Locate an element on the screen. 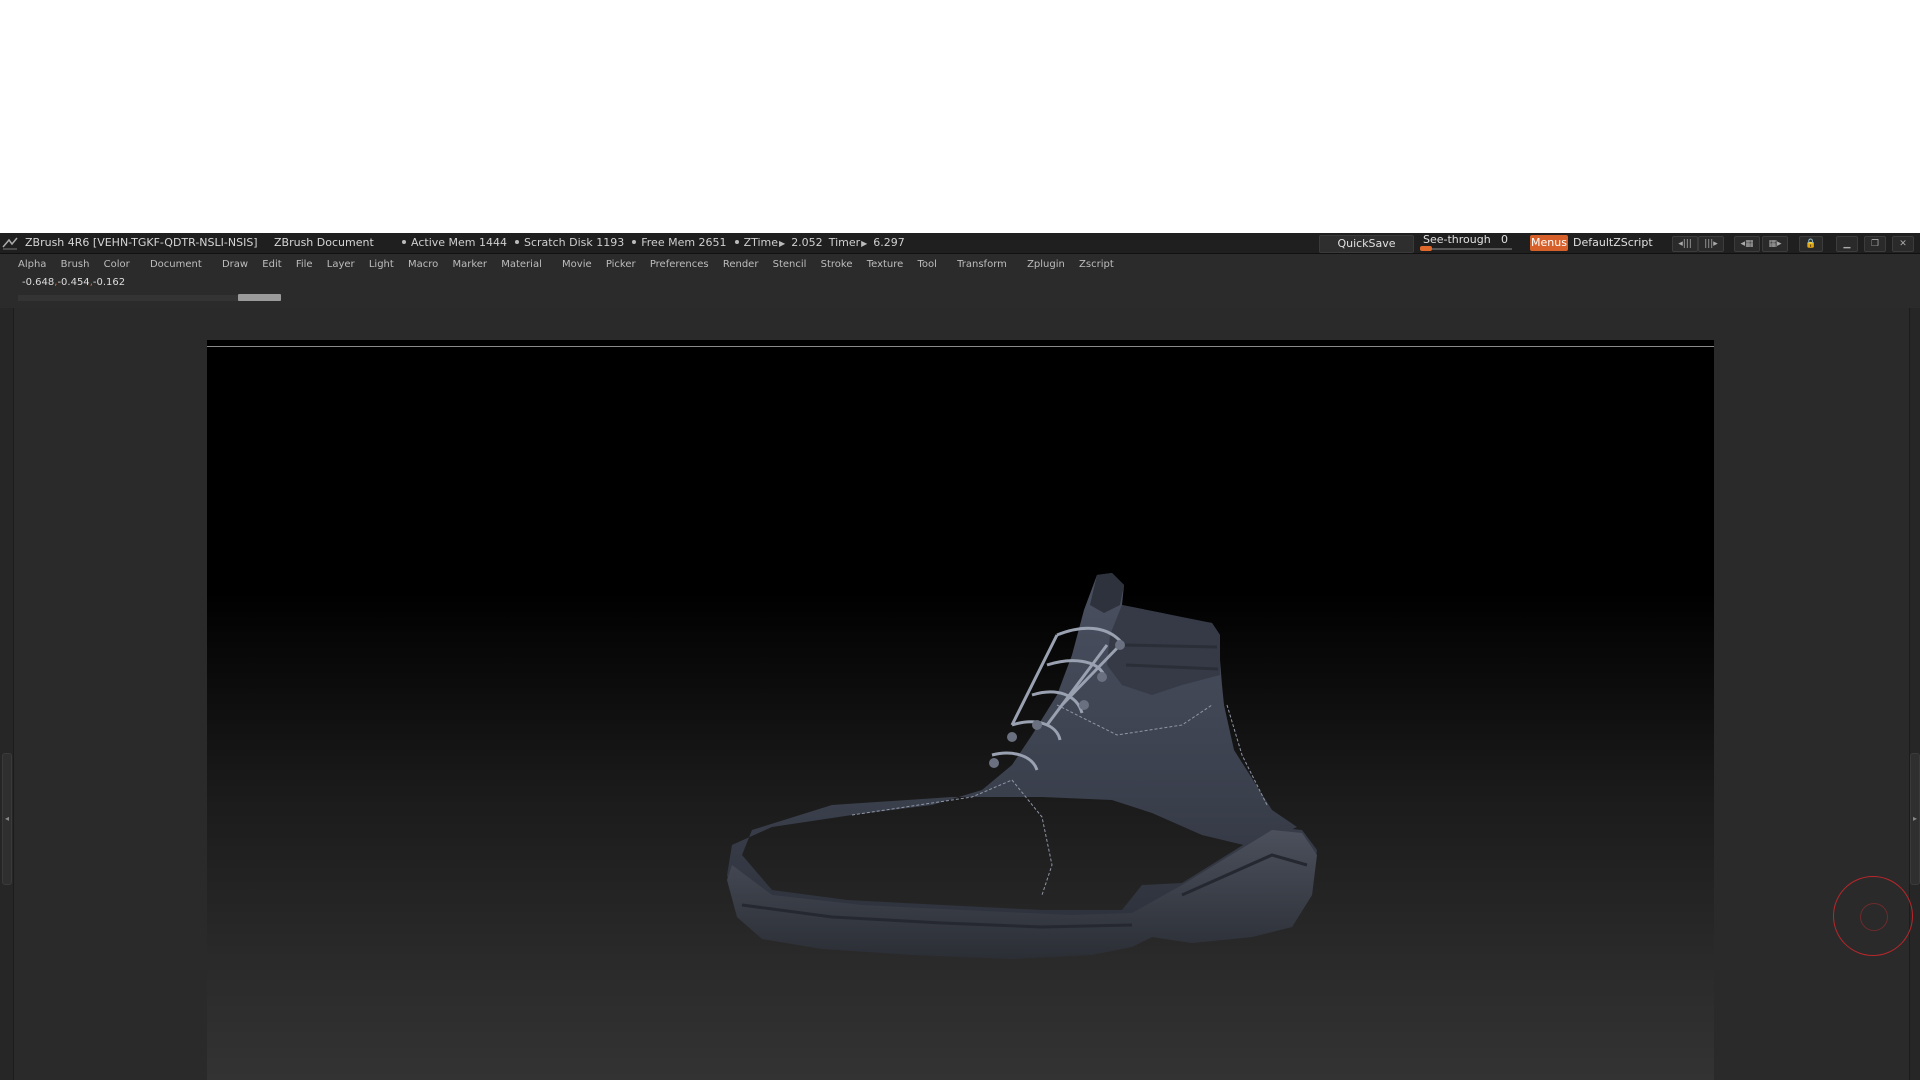 The image size is (1920, 1080). see-through-label: See-through is located at coordinates (1457, 239).